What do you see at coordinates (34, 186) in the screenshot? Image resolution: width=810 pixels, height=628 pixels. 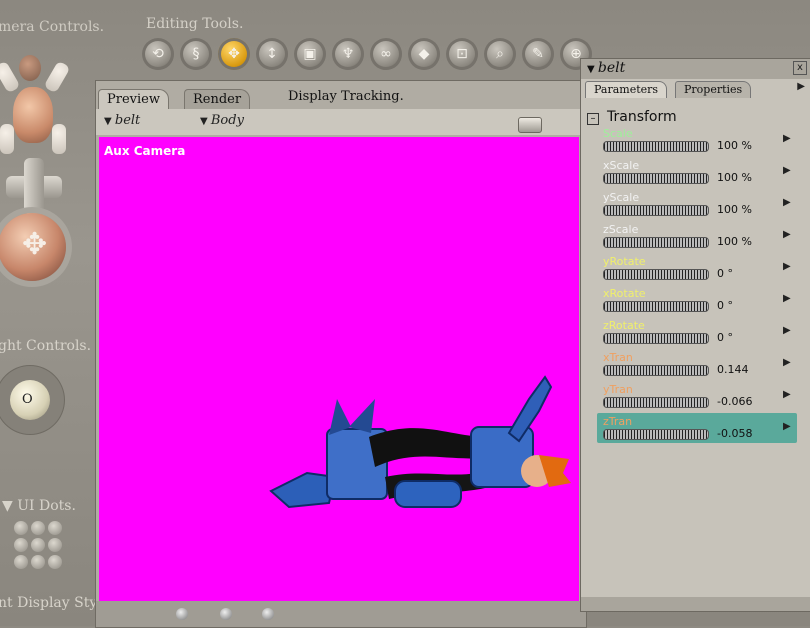 I see `move-y-control` at bounding box center [34, 186].